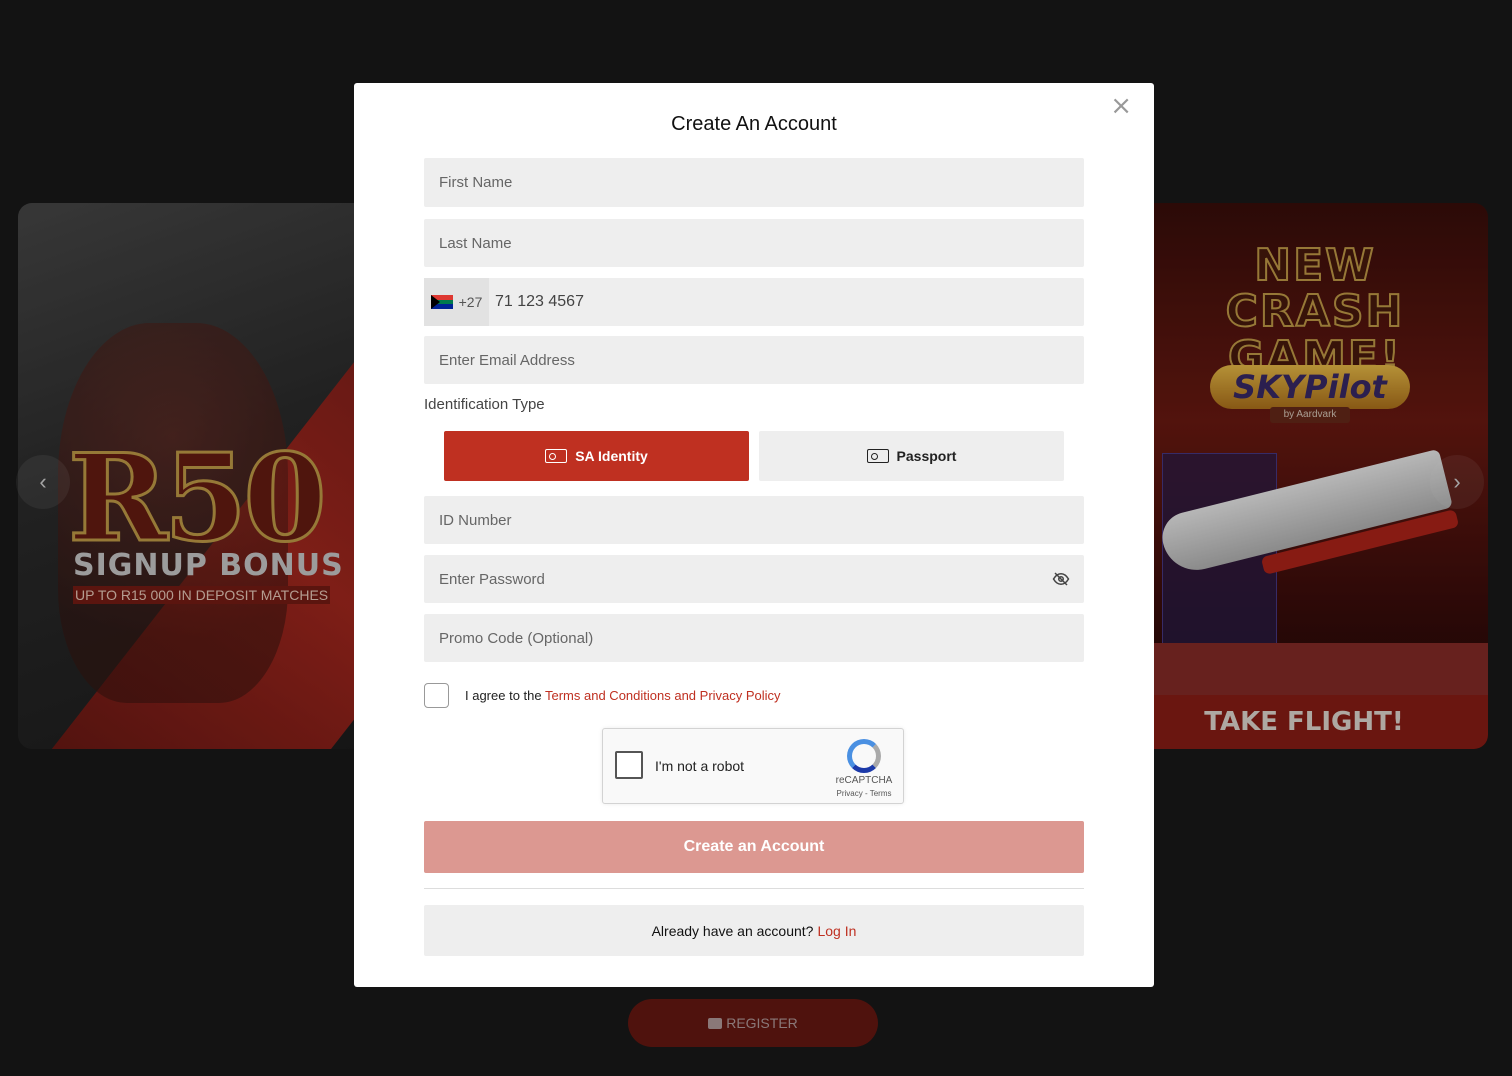  Describe the element at coordinates (836, 931) in the screenshot. I see `login-link: Log In` at that location.